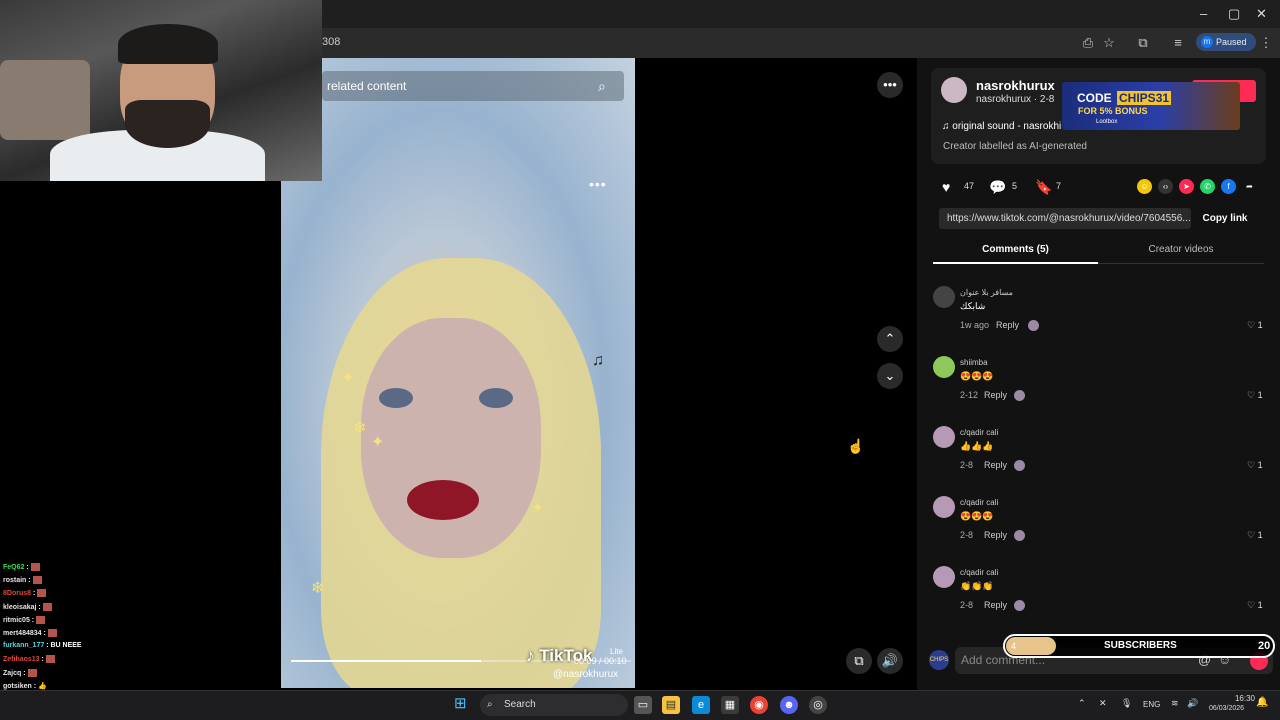 The image size is (1280, 720). I want to click on maximize-button: ▢, so click(1234, 14).